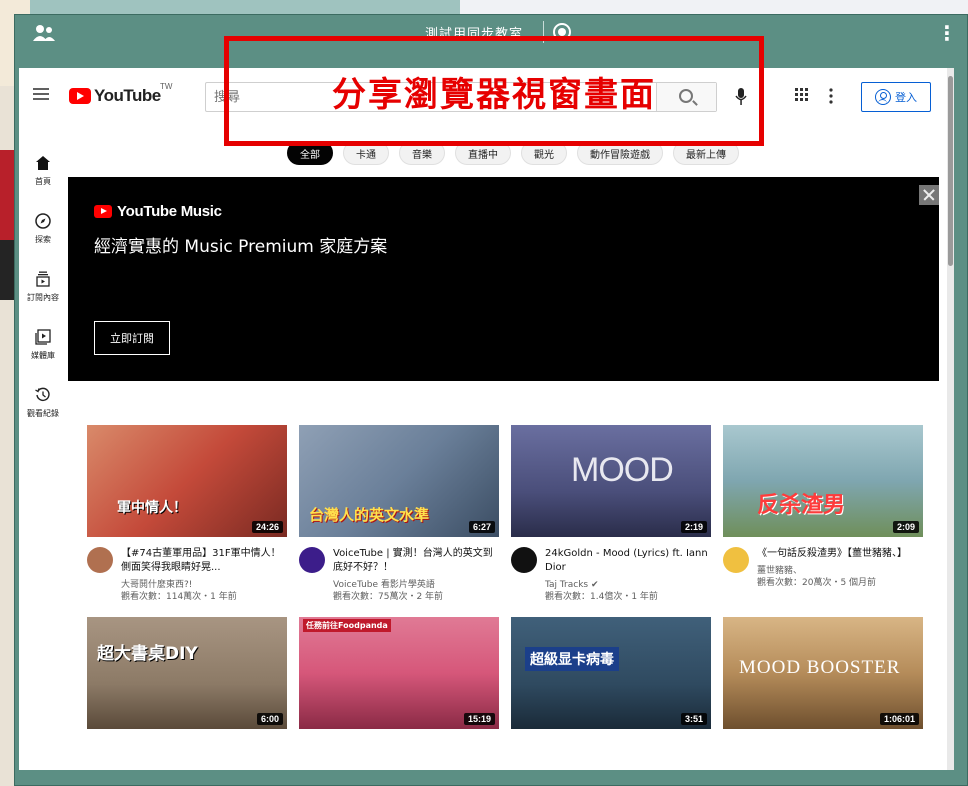  I want to click on annotation-label: 分享瀏覽器視窗畫面, so click(494, 94).